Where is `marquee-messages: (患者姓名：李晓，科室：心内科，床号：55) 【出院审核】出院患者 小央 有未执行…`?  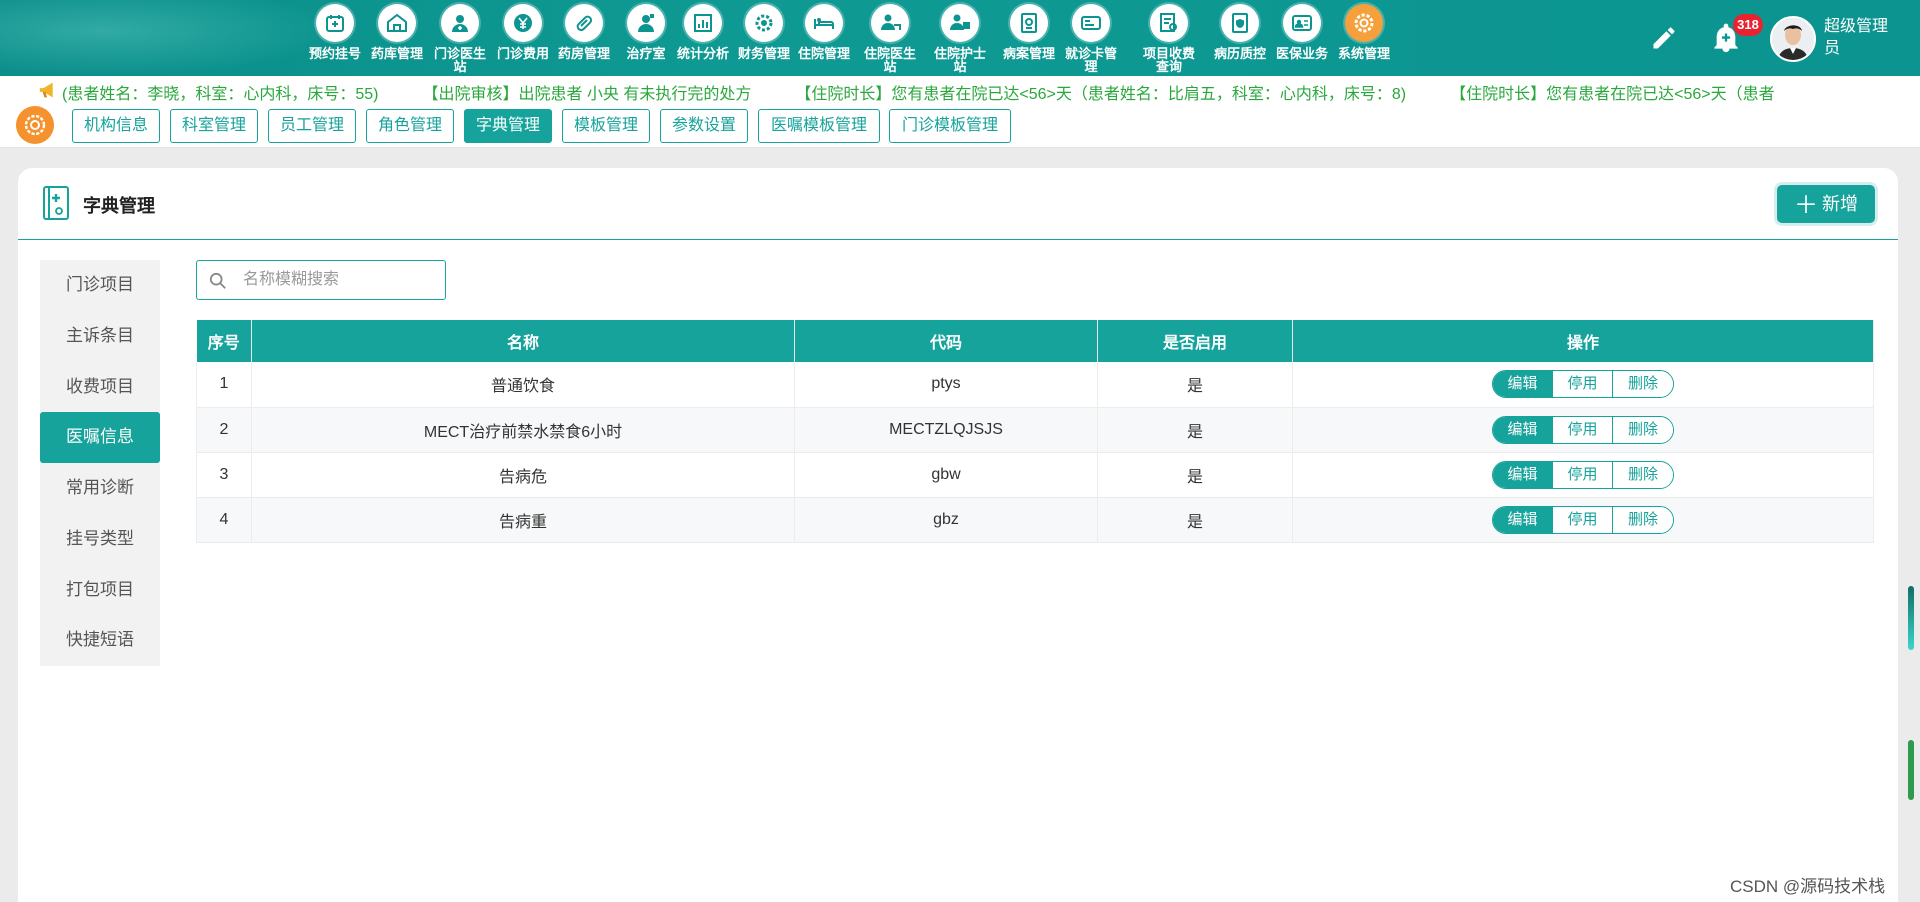
marquee-messages: (患者姓名：李晓，科室：心内科，床号：55) 【出院审核】出院患者 小央 有未执行… is located at coordinates (940, 92).